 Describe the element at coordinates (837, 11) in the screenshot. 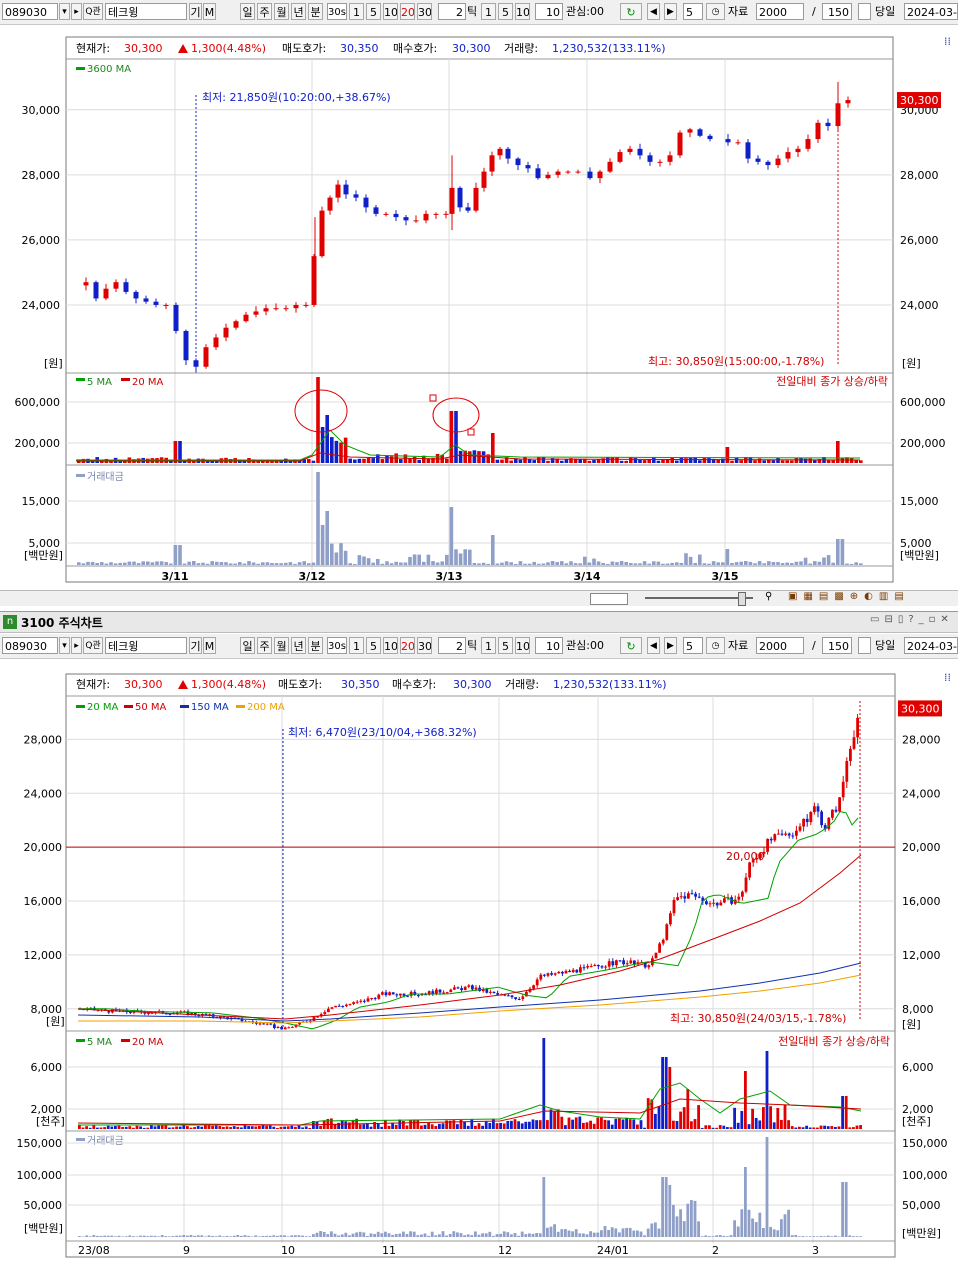

I see `display-count-input: 150` at that location.